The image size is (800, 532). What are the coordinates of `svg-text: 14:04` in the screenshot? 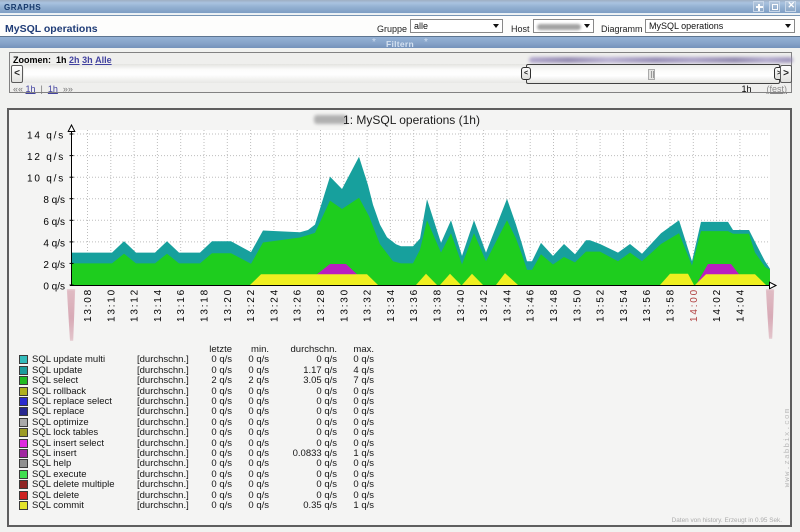 It's located at (740, 305).